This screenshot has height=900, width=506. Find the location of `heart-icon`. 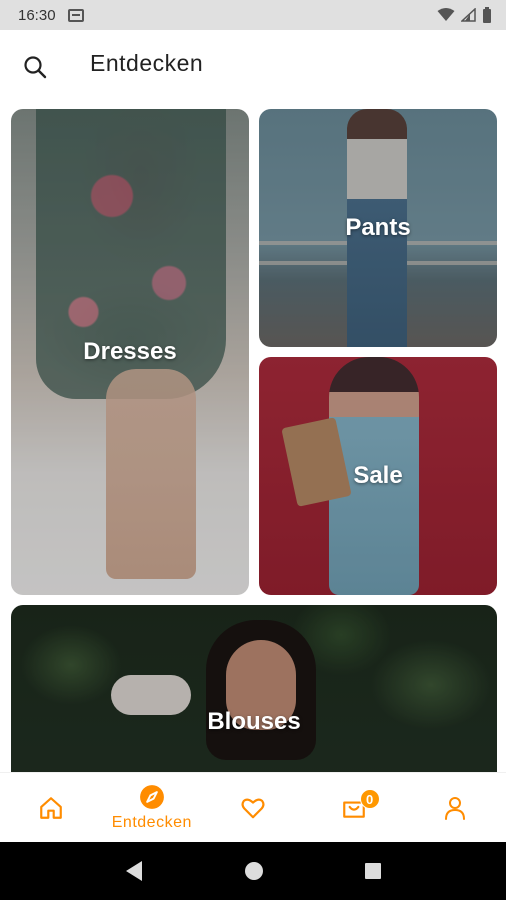

heart-icon is located at coordinates (253, 808).